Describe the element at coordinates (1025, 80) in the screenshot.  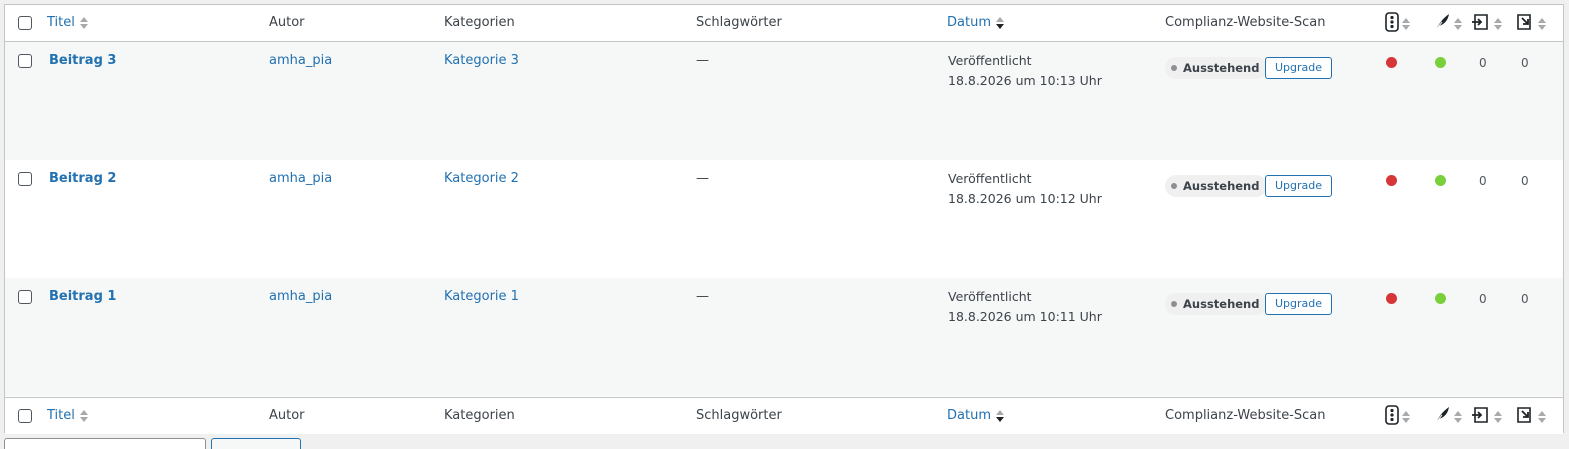
I see `post-date: 18.8.2026 um 10:13 Uhr` at that location.